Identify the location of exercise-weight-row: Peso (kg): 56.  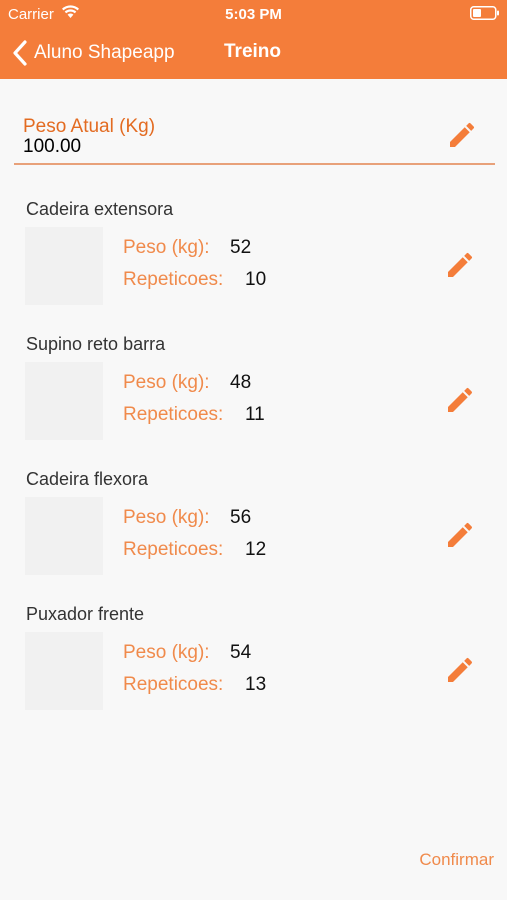
(187, 518).